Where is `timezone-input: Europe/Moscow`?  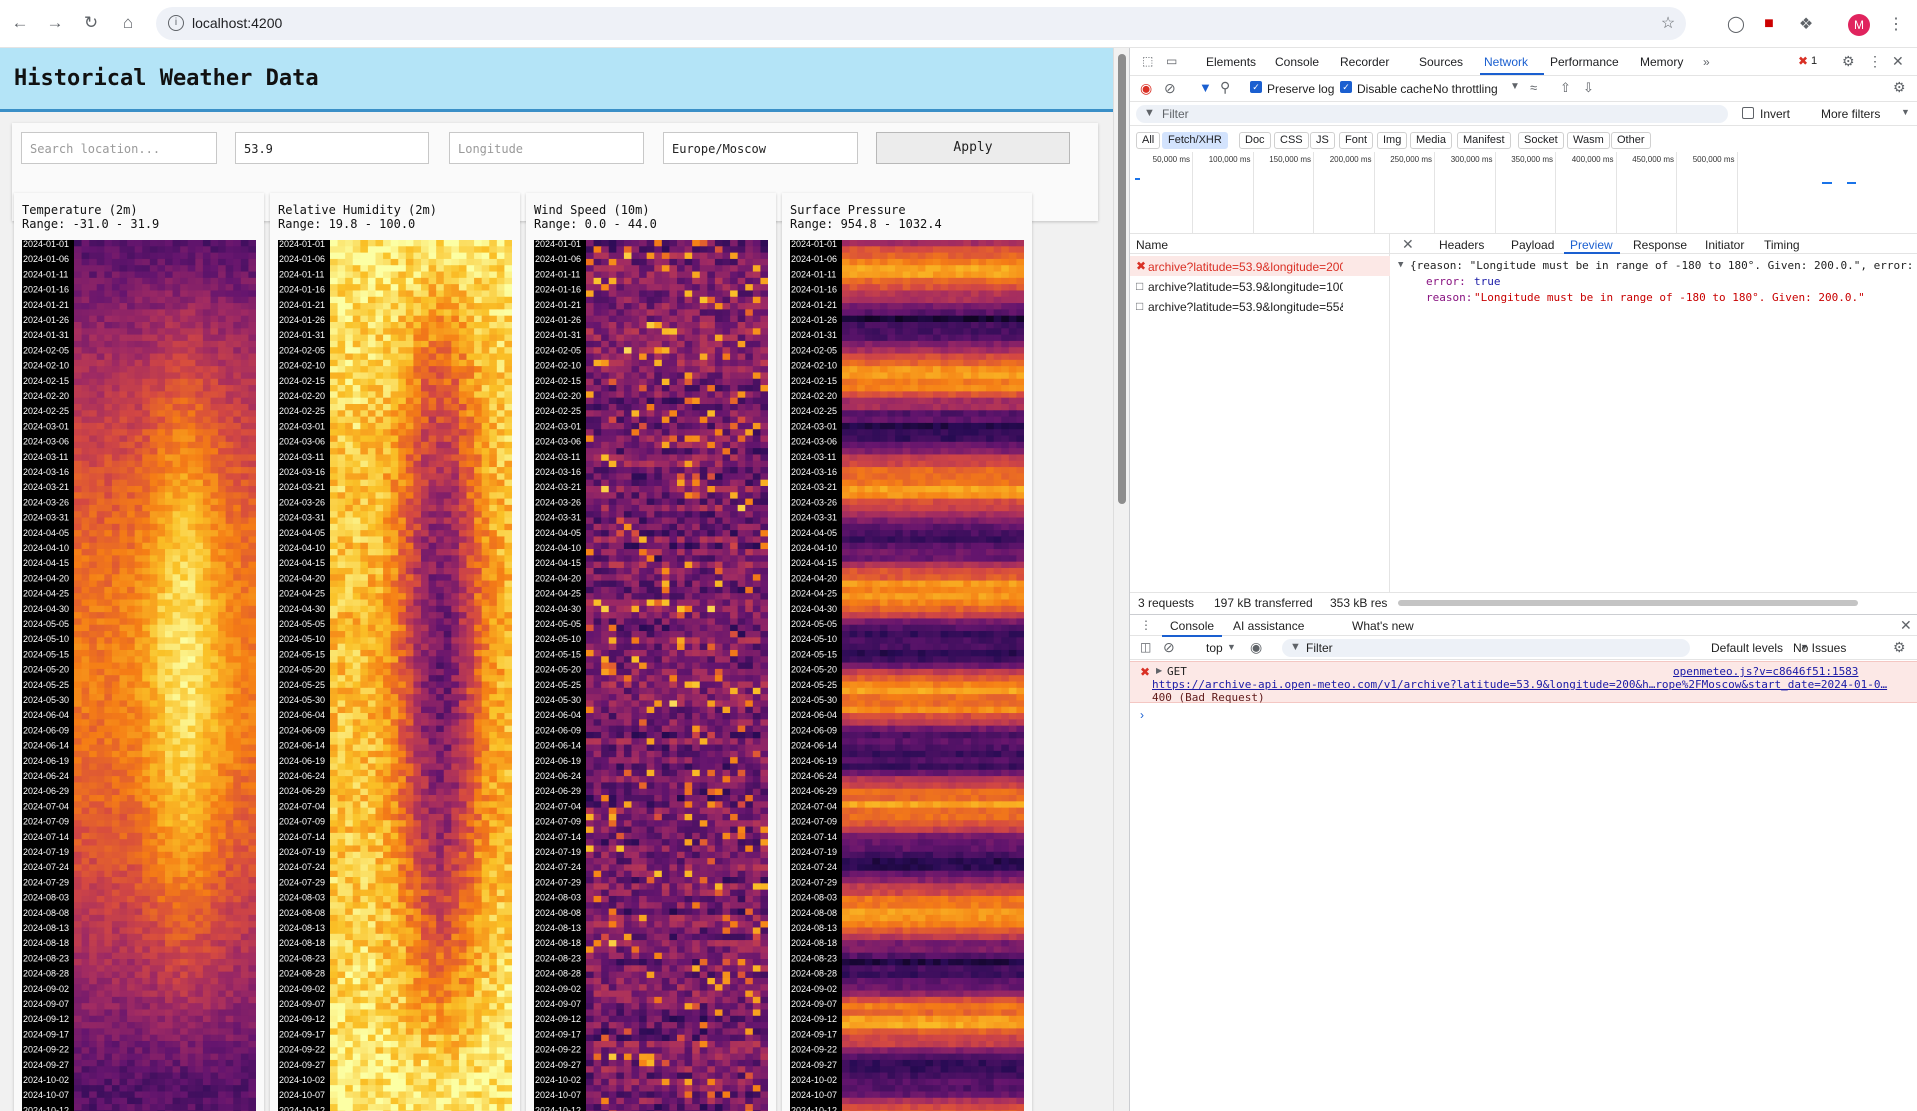
timezone-input: Europe/Moscow is located at coordinates (760, 148).